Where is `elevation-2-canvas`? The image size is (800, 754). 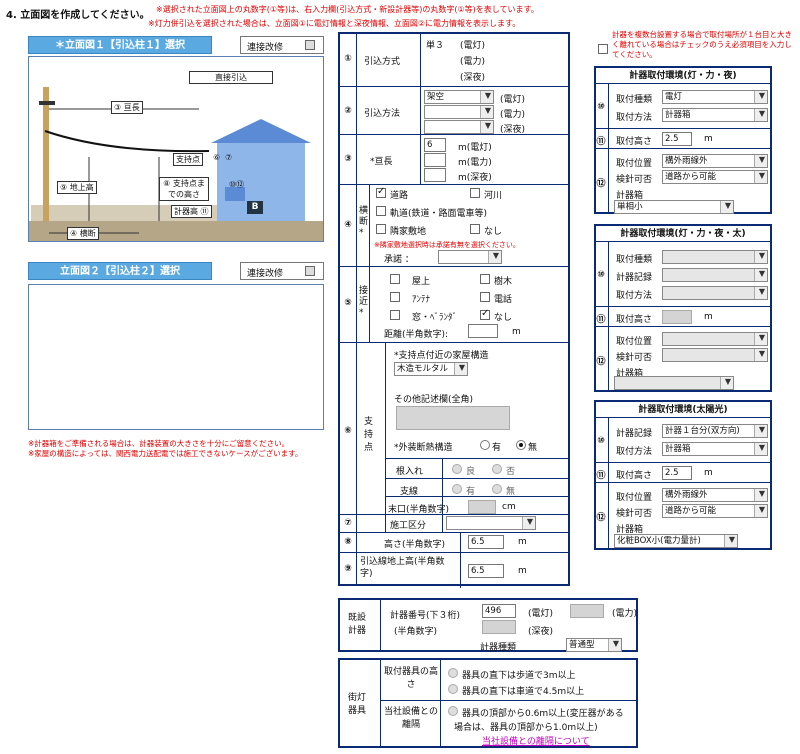 elevation-2-canvas is located at coordinates (176, 357).